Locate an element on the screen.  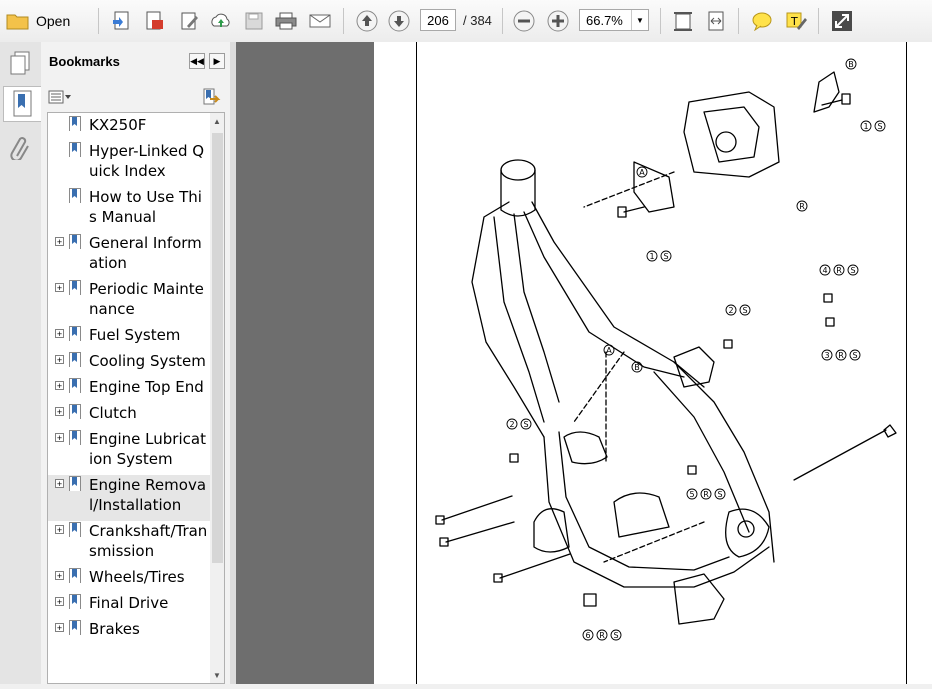
bookmark-item: + Engine Removal/Installation is located at coordinates (129, 498).